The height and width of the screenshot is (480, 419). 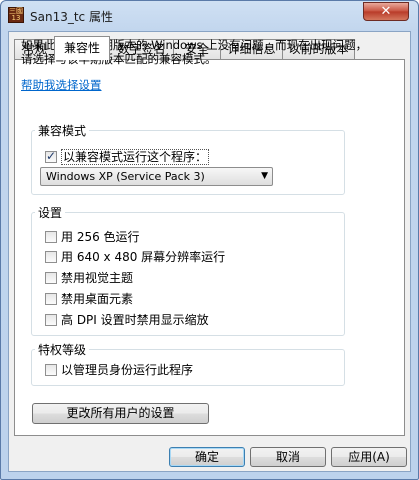 I want to click on setting-disable-dpi-scaling: 高 DPI 设置时禁用显示缩放, so click(x=127, y=320).